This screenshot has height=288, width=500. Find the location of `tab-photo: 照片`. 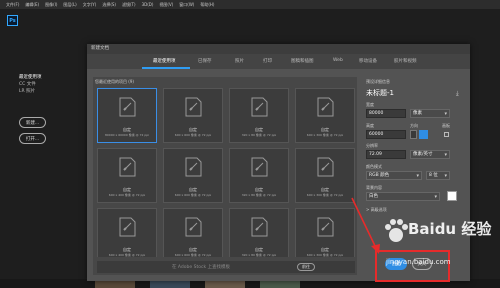

tab-photo: 照片 is located at coordinates (239, 61).